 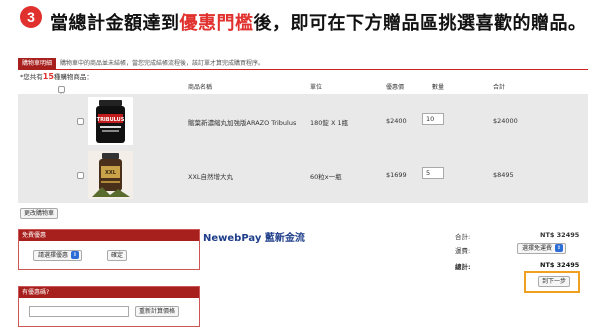 I want to click on heading-highlight: 優惠門檻, so click(x=216, y=23).